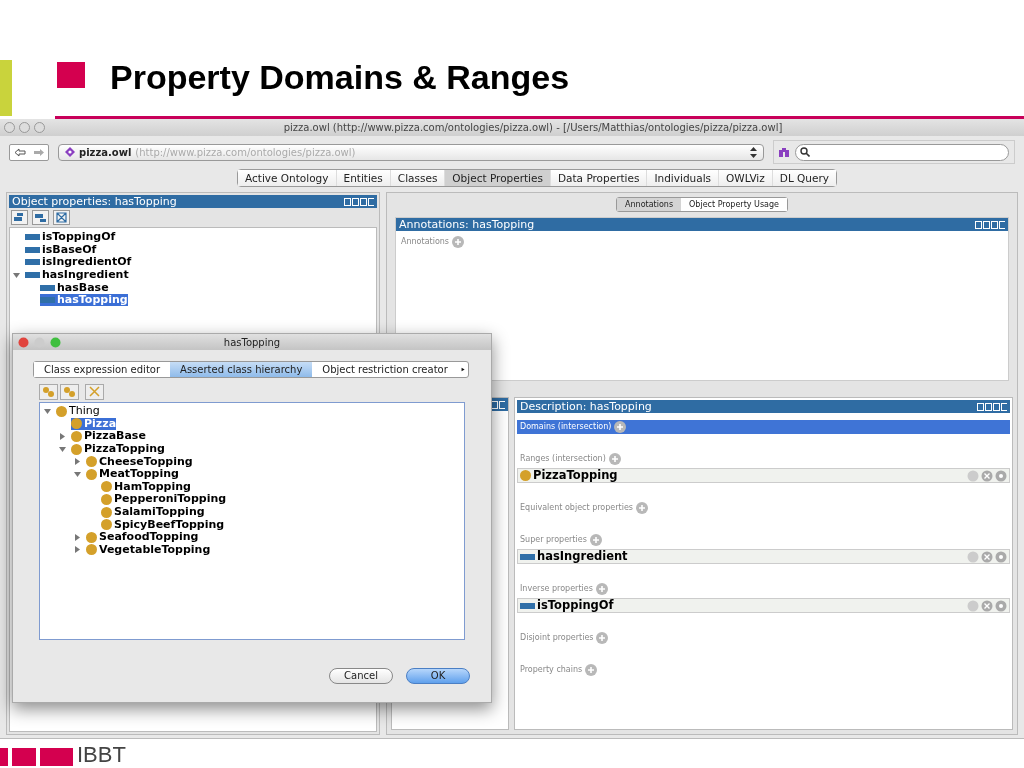 This screenshot has height=768, width=1024. Describe the element at coordinates (19, 152) in the screenshot. I see `back-arrow-icon` at that location.